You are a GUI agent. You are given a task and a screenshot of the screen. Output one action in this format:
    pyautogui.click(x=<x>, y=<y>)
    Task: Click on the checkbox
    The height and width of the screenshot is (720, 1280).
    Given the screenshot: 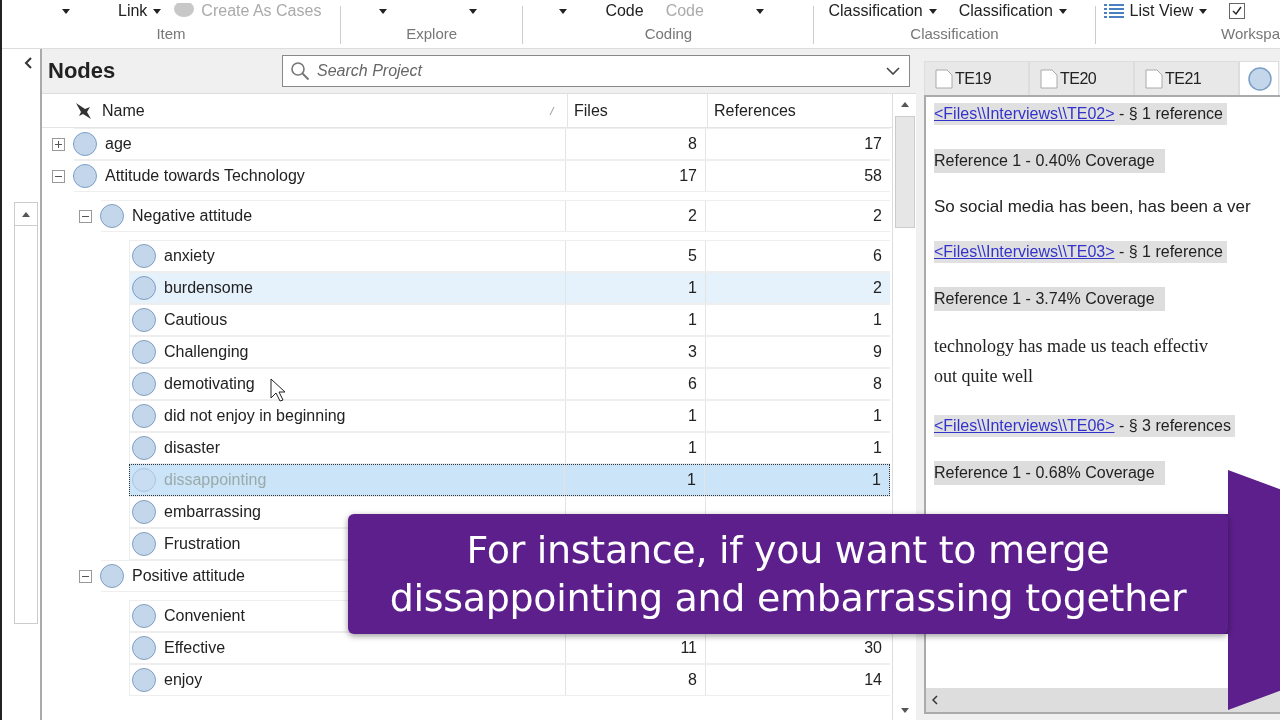 What is the action you would take?
    pyautogui.click(x=1237, y=11)
    